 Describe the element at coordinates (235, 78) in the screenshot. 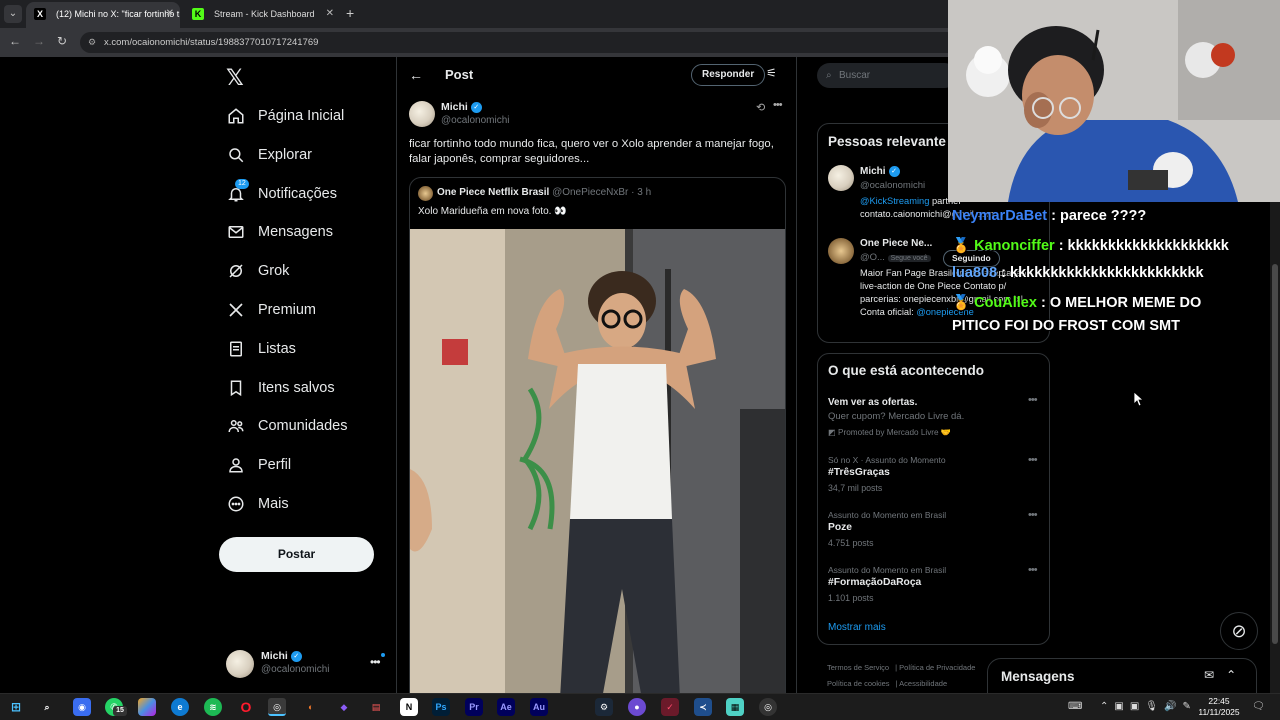

I see `x-logo-icon: 𝕏` at that location.